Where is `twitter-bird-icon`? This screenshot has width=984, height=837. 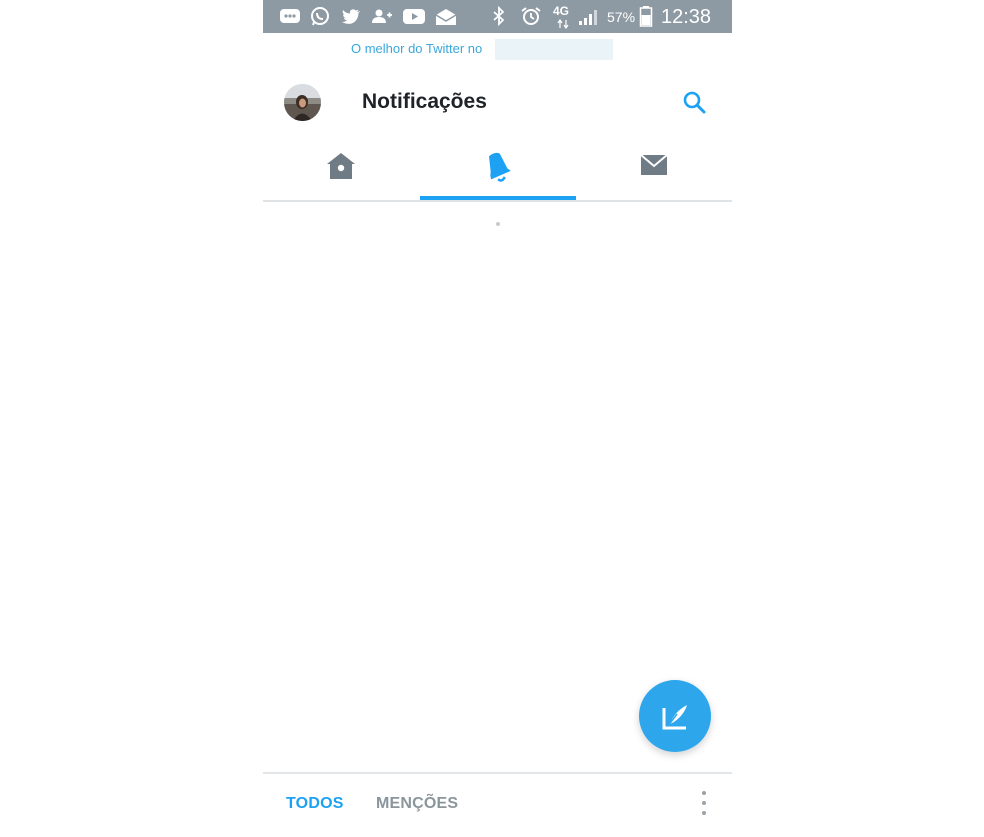 twitter-bird-icon is located at coordinates (351, 16).